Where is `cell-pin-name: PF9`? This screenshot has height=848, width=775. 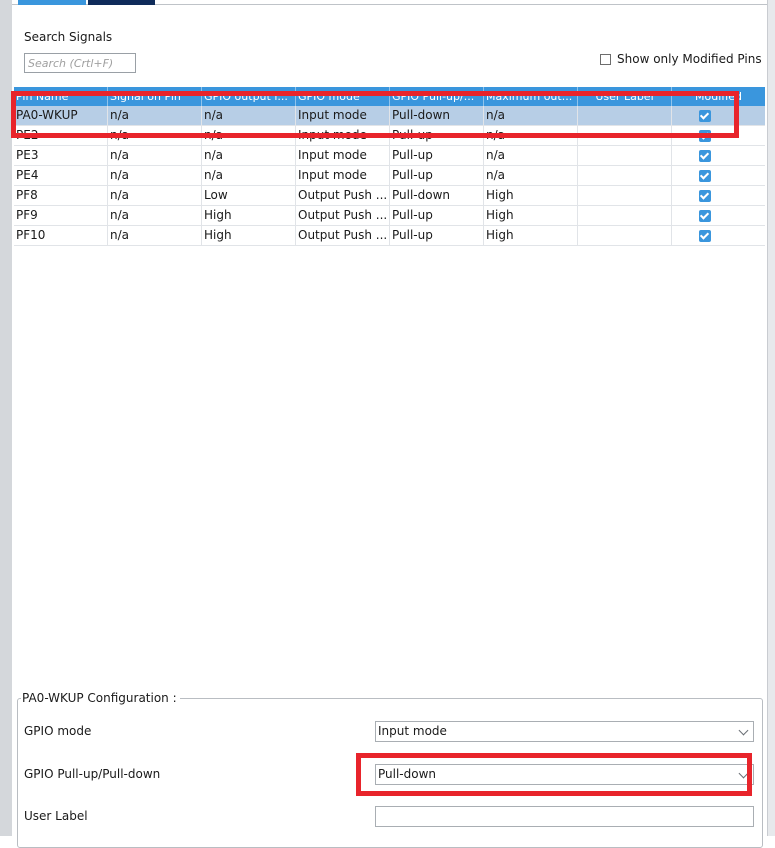 cell-pin-name: PF9 is located at coordinates (61, 215).